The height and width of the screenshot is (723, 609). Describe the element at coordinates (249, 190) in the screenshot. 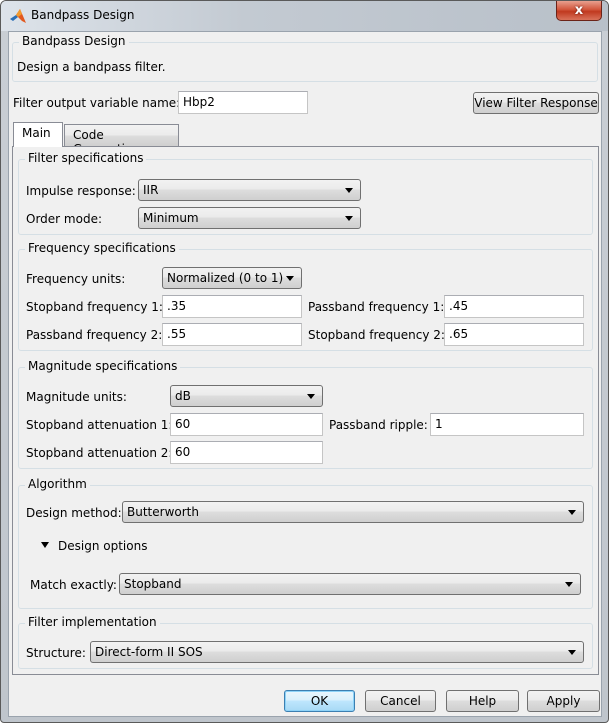

I see `impulse-response-dropdown: IIR` at that location.